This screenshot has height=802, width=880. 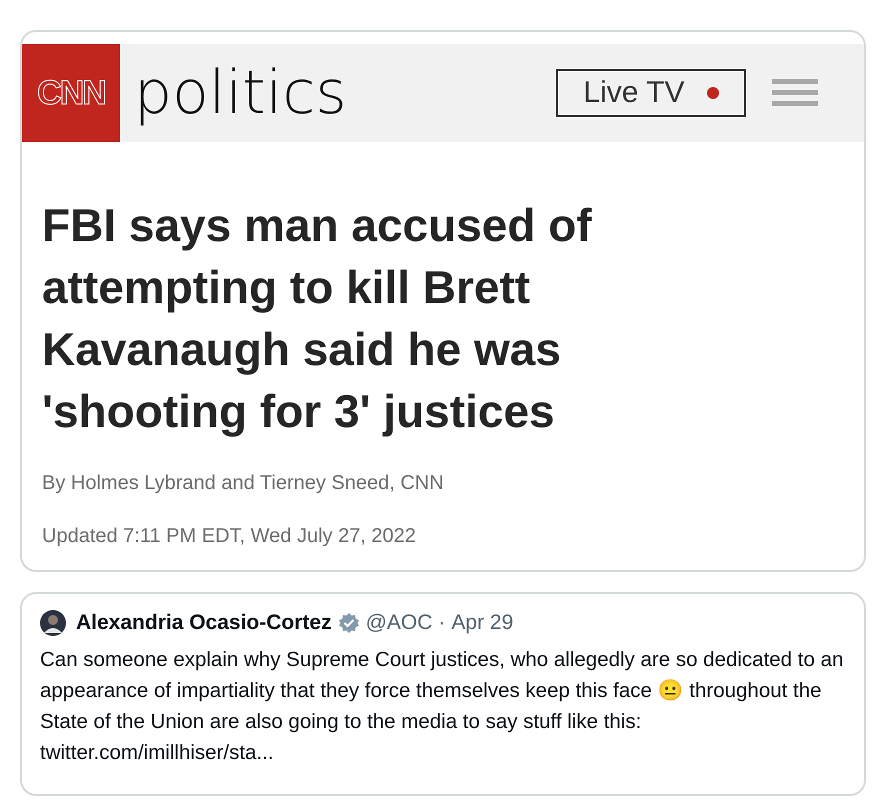 I want to click on author-name: Alexandria Ocasio-Cortez, so click(x=204, y=623).